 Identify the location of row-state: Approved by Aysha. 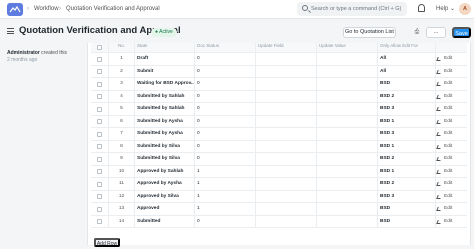
(165, 184).